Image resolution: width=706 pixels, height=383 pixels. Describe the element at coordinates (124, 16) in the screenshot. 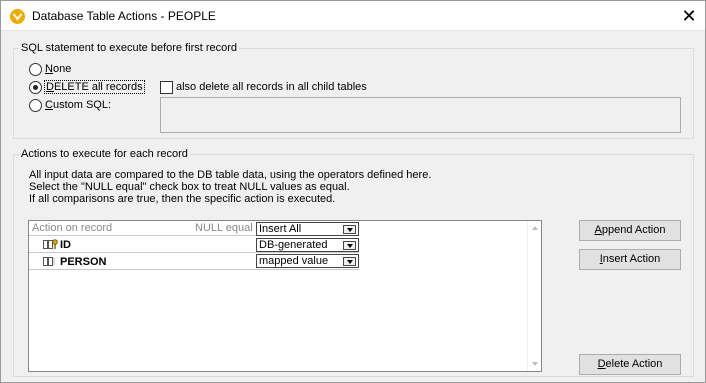

I see `window-title: Database Table Actions - PEOPLE` at that location.